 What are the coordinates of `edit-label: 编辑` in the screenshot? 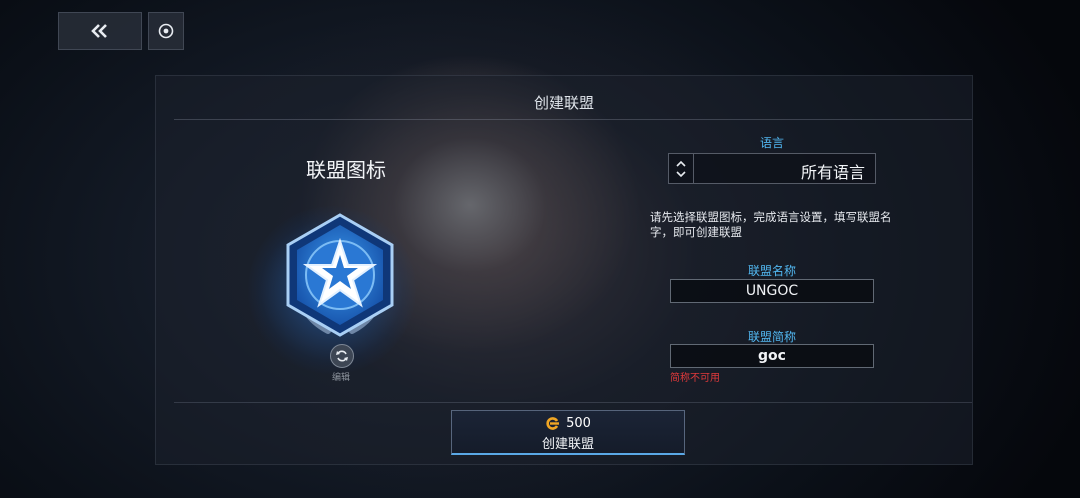 It's located at (340, 378).